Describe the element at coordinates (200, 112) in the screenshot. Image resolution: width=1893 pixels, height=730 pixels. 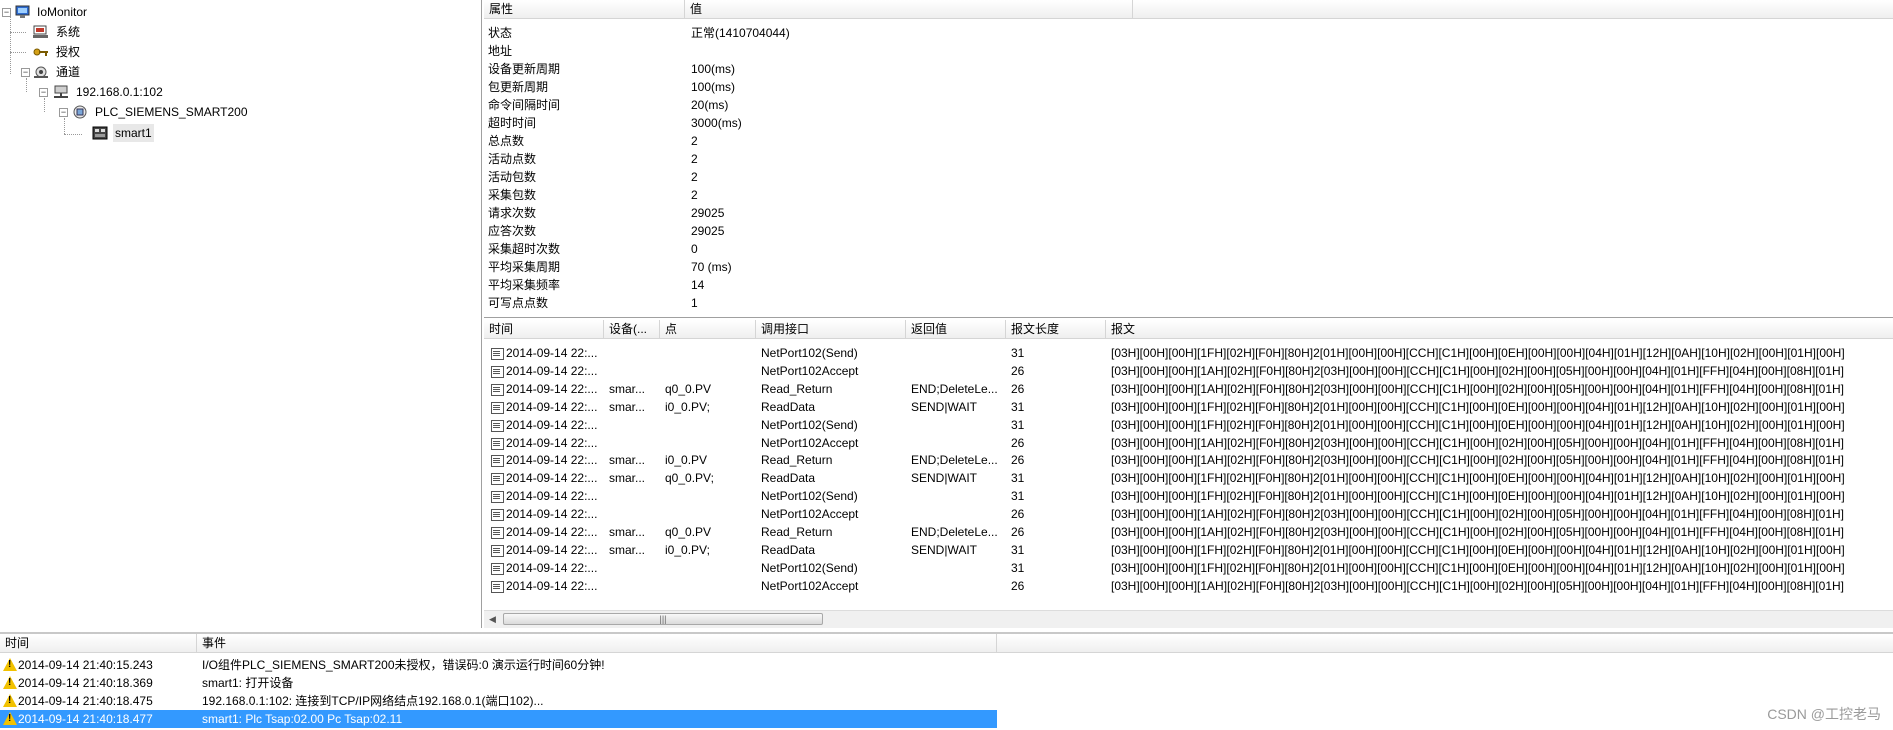
I see `tree-item-plc: − PLC_SIEMENS_SMART200` at that location.